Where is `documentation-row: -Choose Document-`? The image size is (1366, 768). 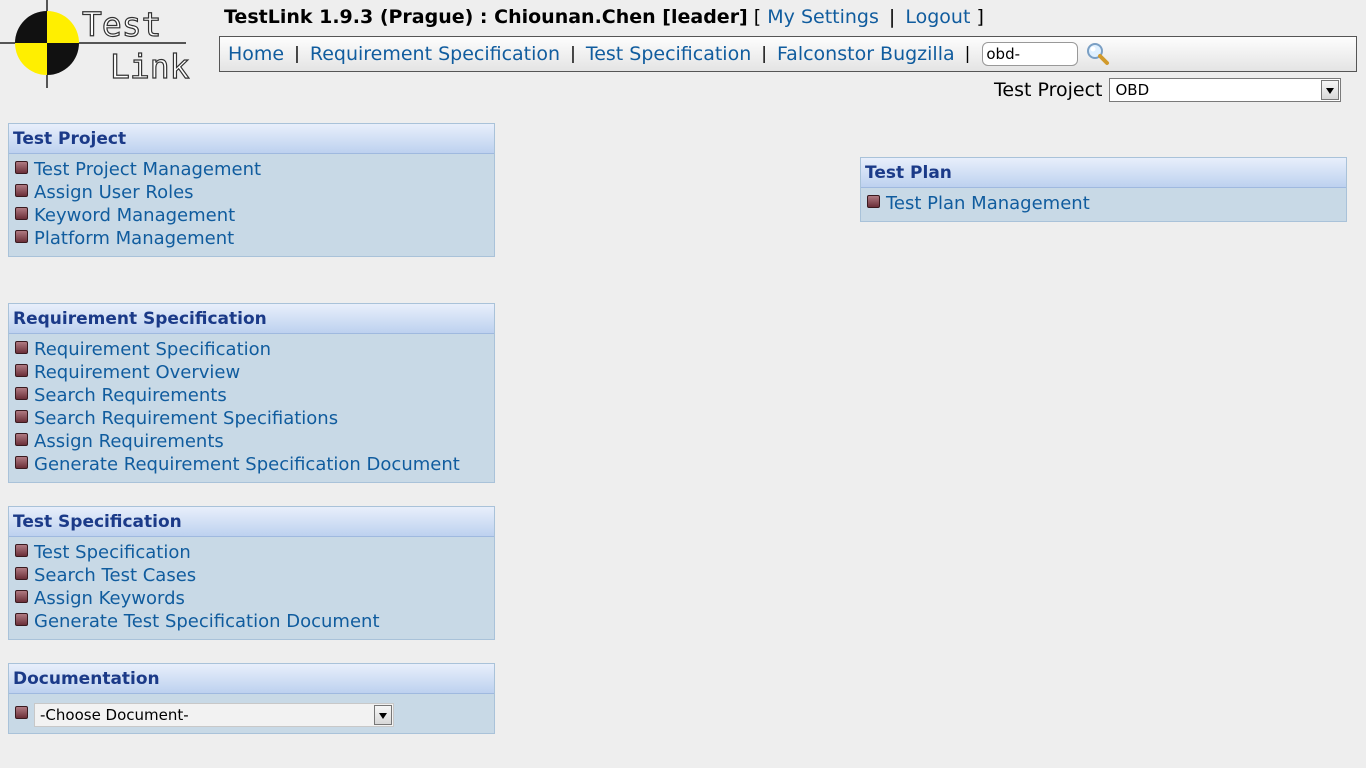 documentation-row: -Choose Document- is located at coordinates (253, 715).